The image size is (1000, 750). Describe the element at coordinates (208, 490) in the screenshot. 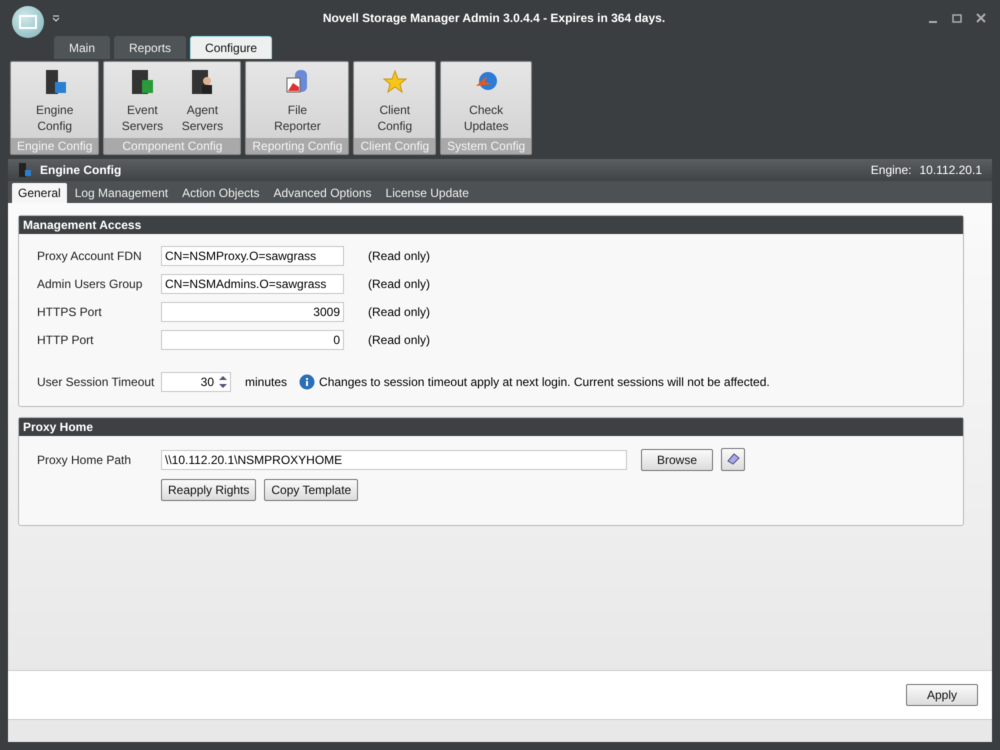

I see `action-button: Reapply Rights` at that location.